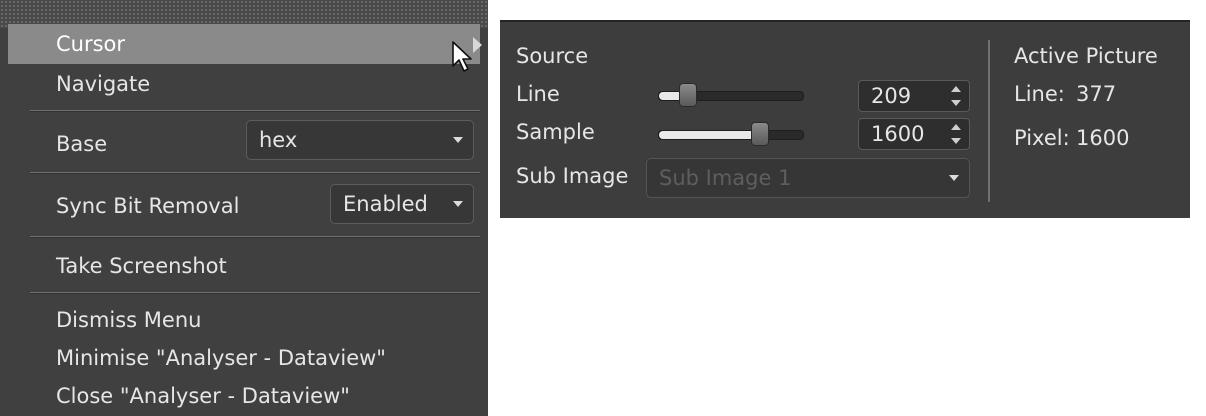  I want to click on base-label: Base, so click(82, 144).